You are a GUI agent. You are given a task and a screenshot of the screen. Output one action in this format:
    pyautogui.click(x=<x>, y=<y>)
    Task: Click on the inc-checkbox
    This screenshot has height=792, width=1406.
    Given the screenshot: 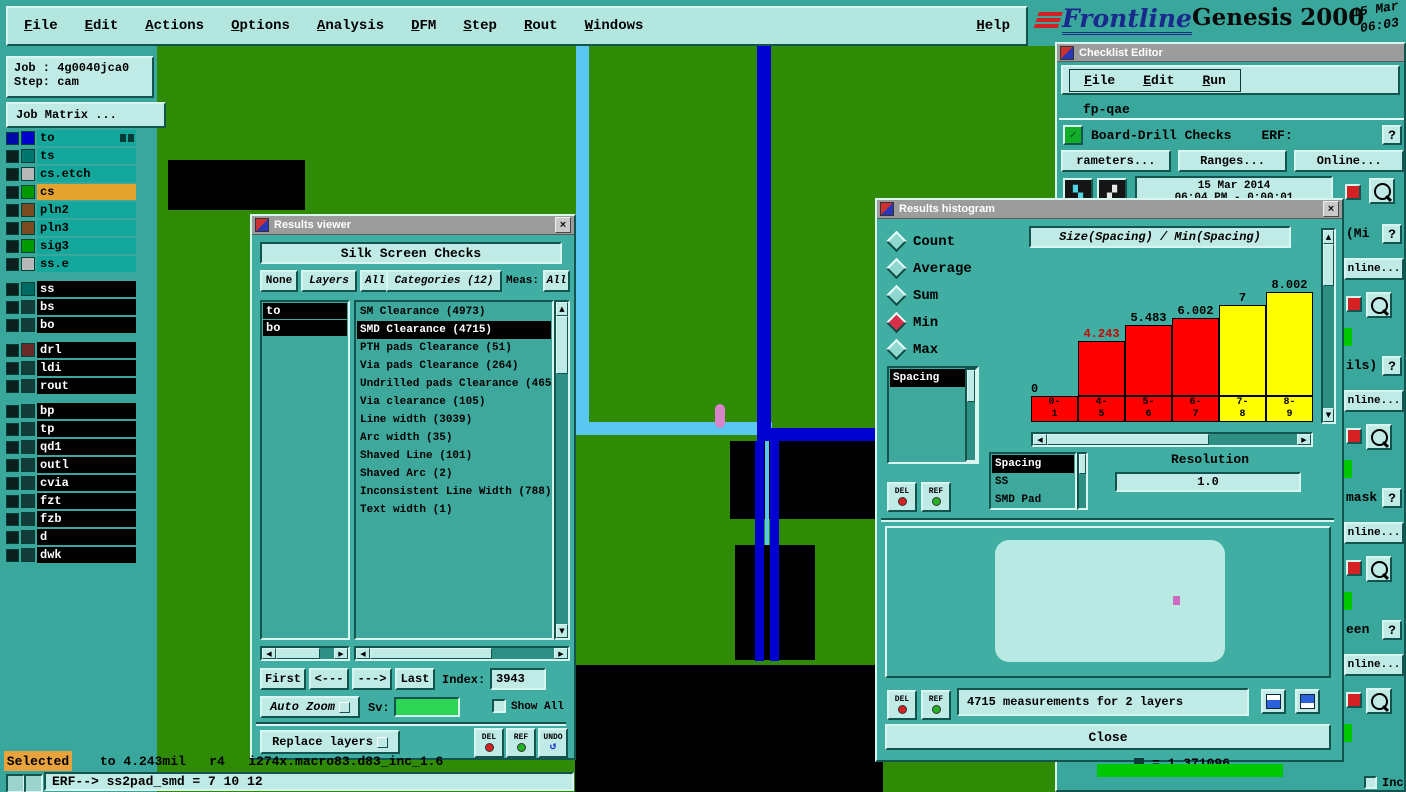 What is the action you would take?
    pyautogui.click(x=1370, y=782)
    